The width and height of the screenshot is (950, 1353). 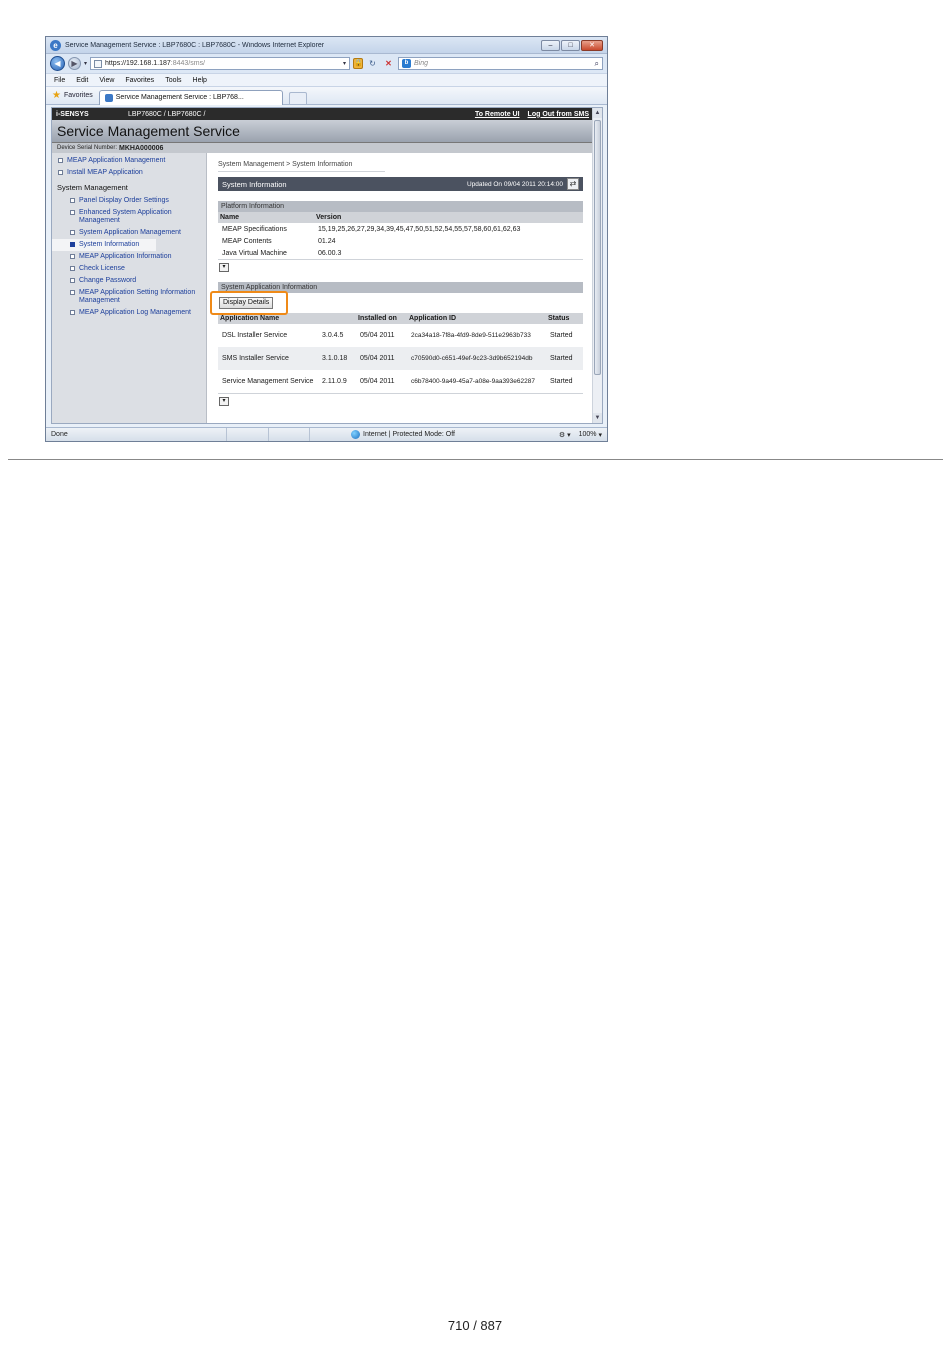 I want to click on menu-file: File, so click(x=59, y=80).